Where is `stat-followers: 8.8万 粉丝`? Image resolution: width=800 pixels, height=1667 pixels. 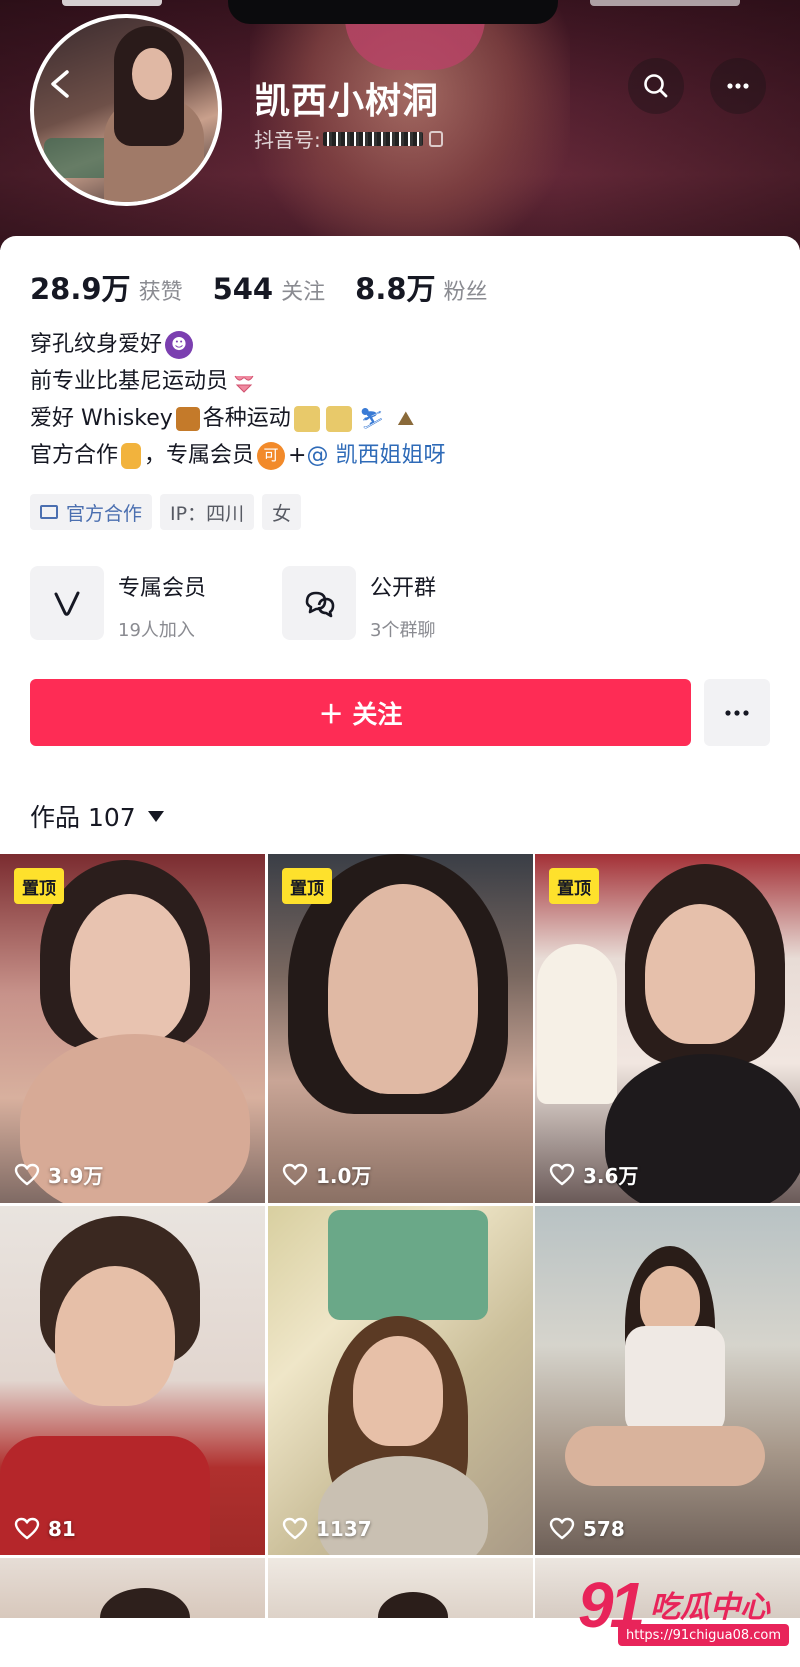
stat-followers: 8.8万 粉丝 is located at coordinates (421, 287).